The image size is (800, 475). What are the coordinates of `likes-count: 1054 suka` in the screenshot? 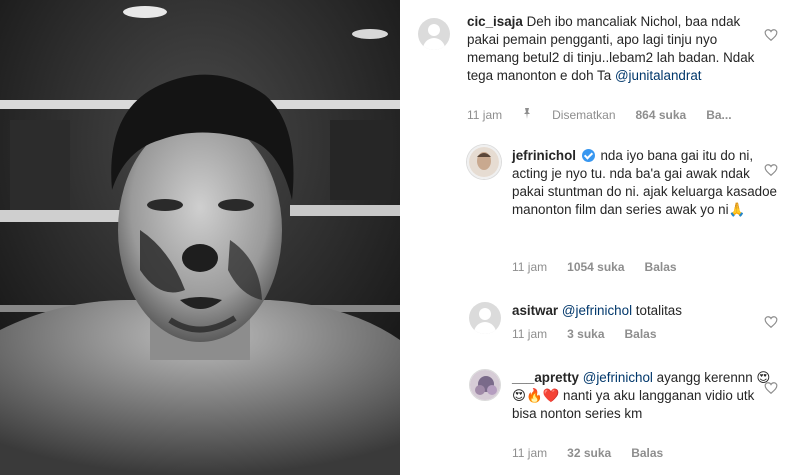 It's located at (595, 267).